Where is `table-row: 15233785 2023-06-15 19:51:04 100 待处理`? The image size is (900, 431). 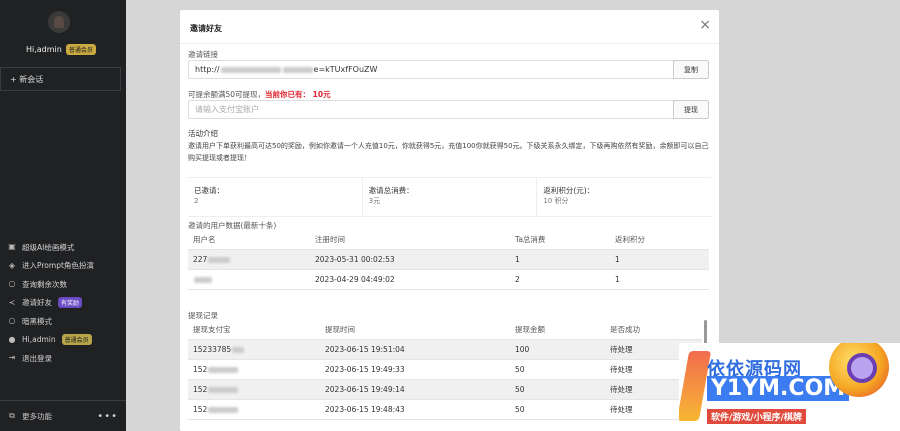 table-row: 15233785 2023-06-15 19:51:04 100 待处理 is located at coordinates (445, 349).